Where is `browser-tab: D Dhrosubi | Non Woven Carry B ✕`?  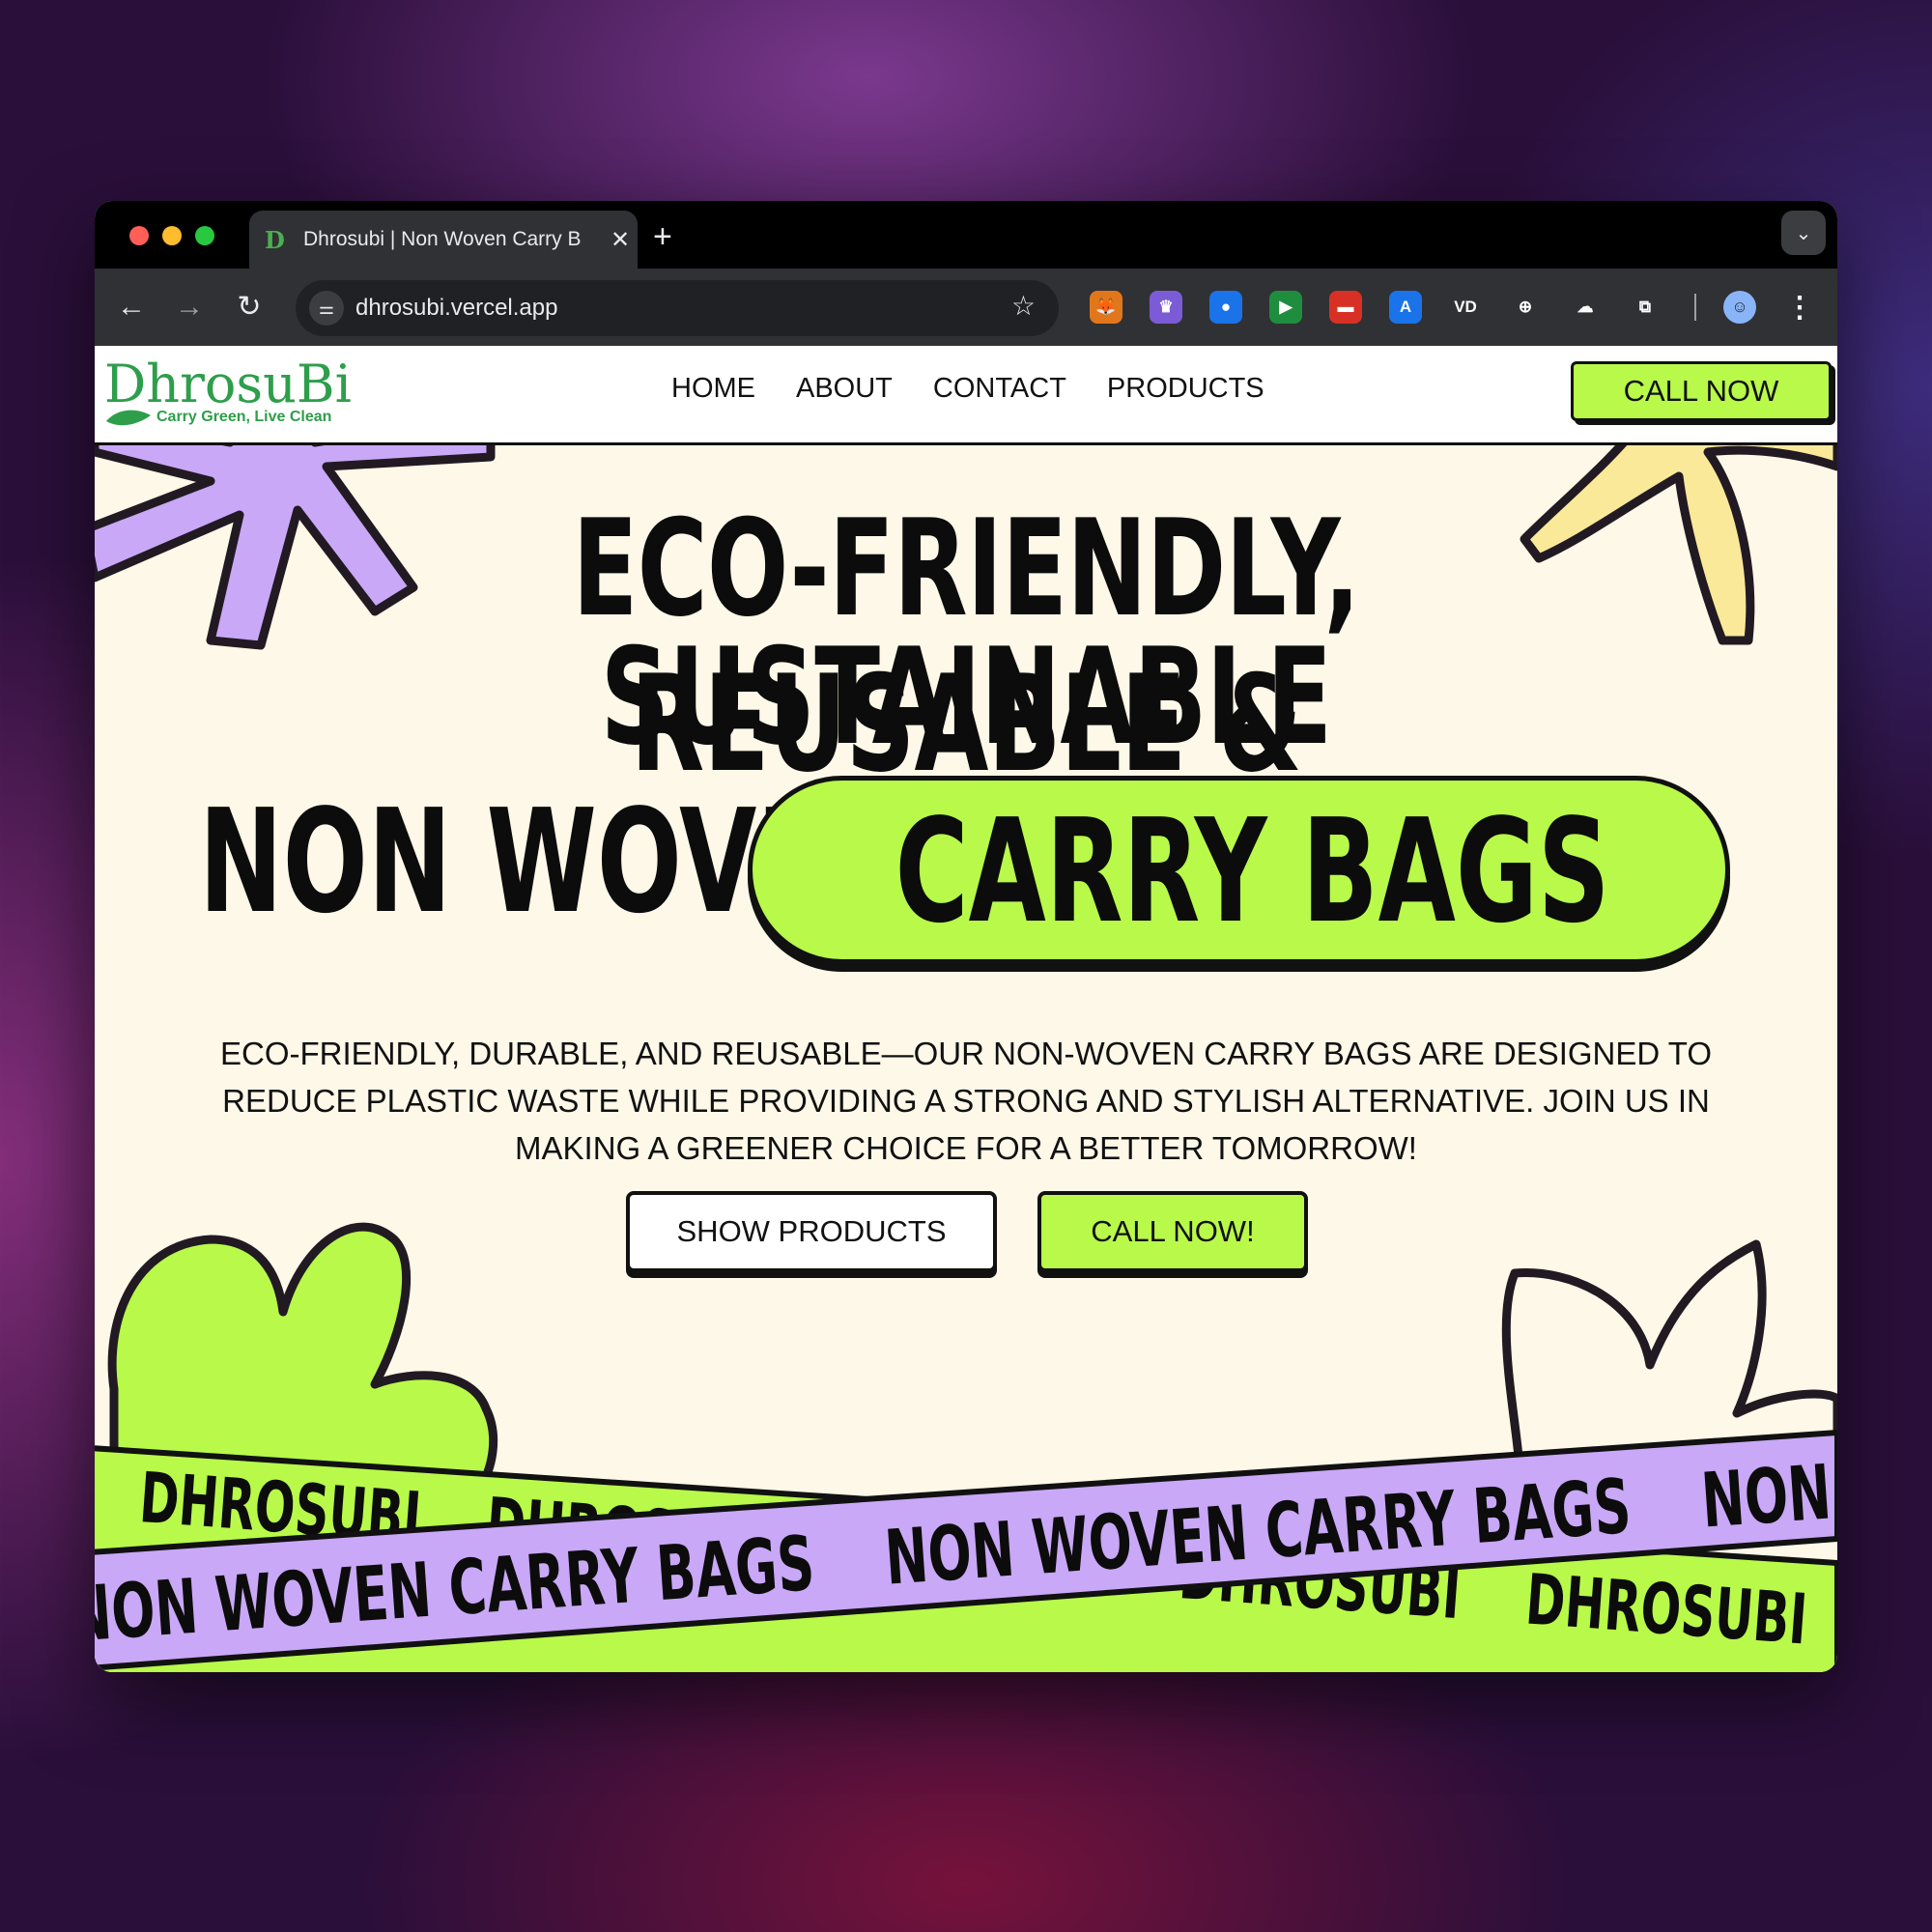
browser-tab: D Dhrosubi | Non Woven Carry B ✕ is located at coordinates (443, 240).